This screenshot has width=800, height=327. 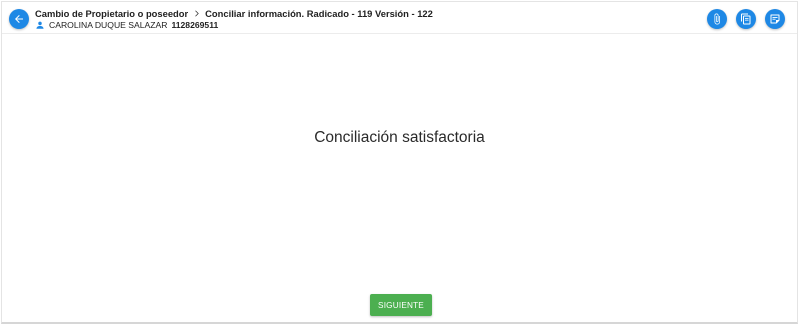 What do you see at coordinates (195, 24) in the screenshot?
I see `user-id: 1128269511` at bounding box center [195, 24].